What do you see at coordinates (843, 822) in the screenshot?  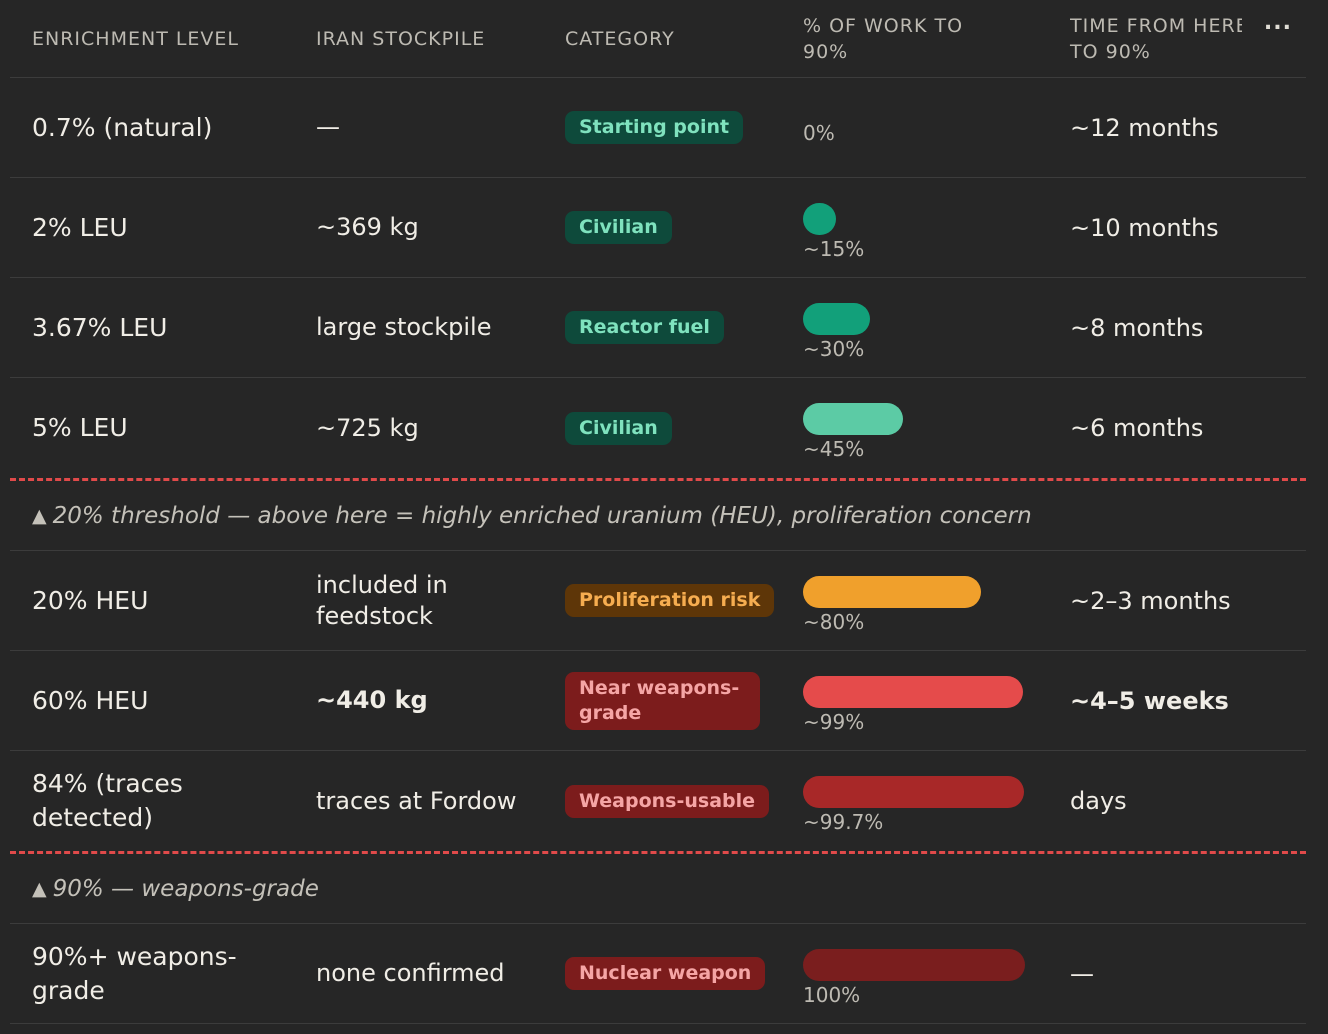 I see `progress-label: ~99.7%` at bounding box center [843, 822].